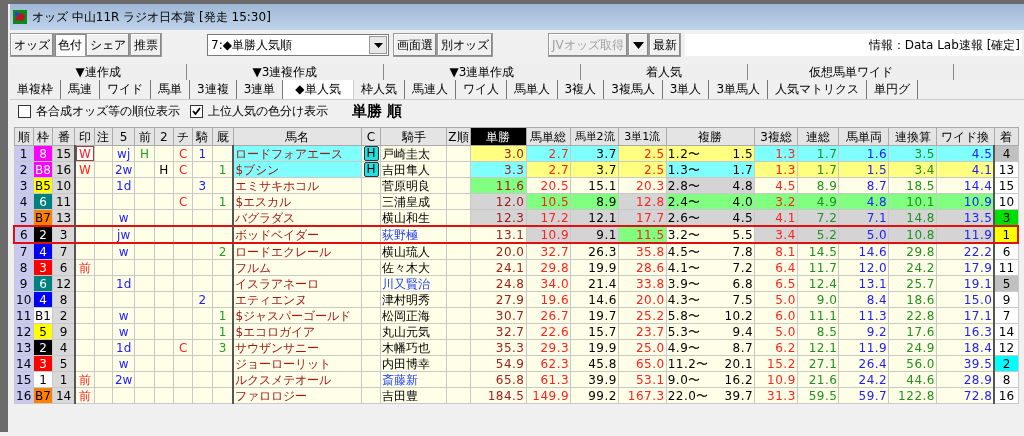  What do you see at coordinates (776, 136) in the screenshot?
I see `column-header: 3複総` at bounding box center [776, 136].